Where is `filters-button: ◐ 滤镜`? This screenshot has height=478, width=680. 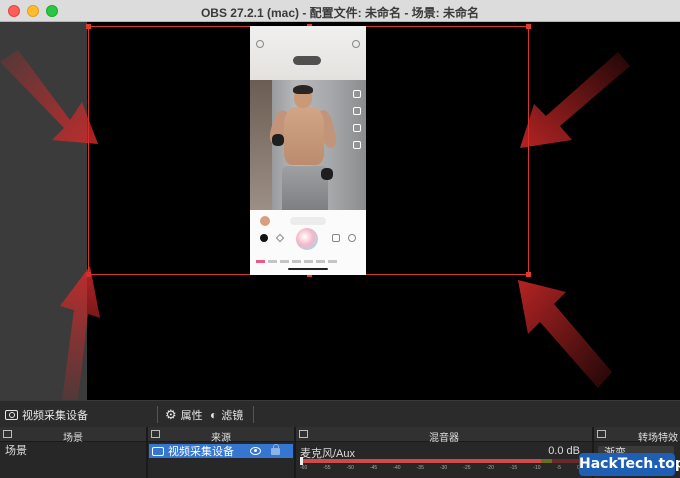 filters-button: ◐ 滤镜 is located at coordinates (226, 414).